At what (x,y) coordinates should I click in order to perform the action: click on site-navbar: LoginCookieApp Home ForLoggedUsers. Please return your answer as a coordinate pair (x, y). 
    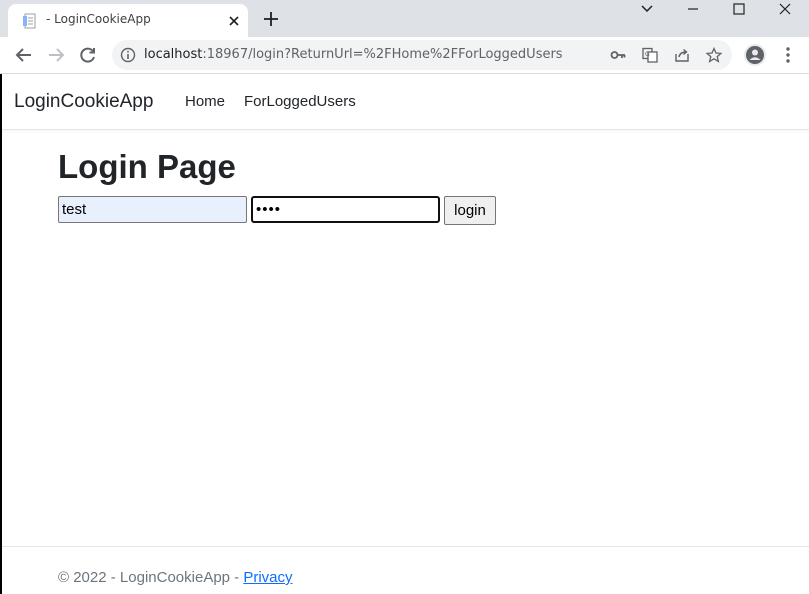
    Looking at the image, I should click on (405, 102).